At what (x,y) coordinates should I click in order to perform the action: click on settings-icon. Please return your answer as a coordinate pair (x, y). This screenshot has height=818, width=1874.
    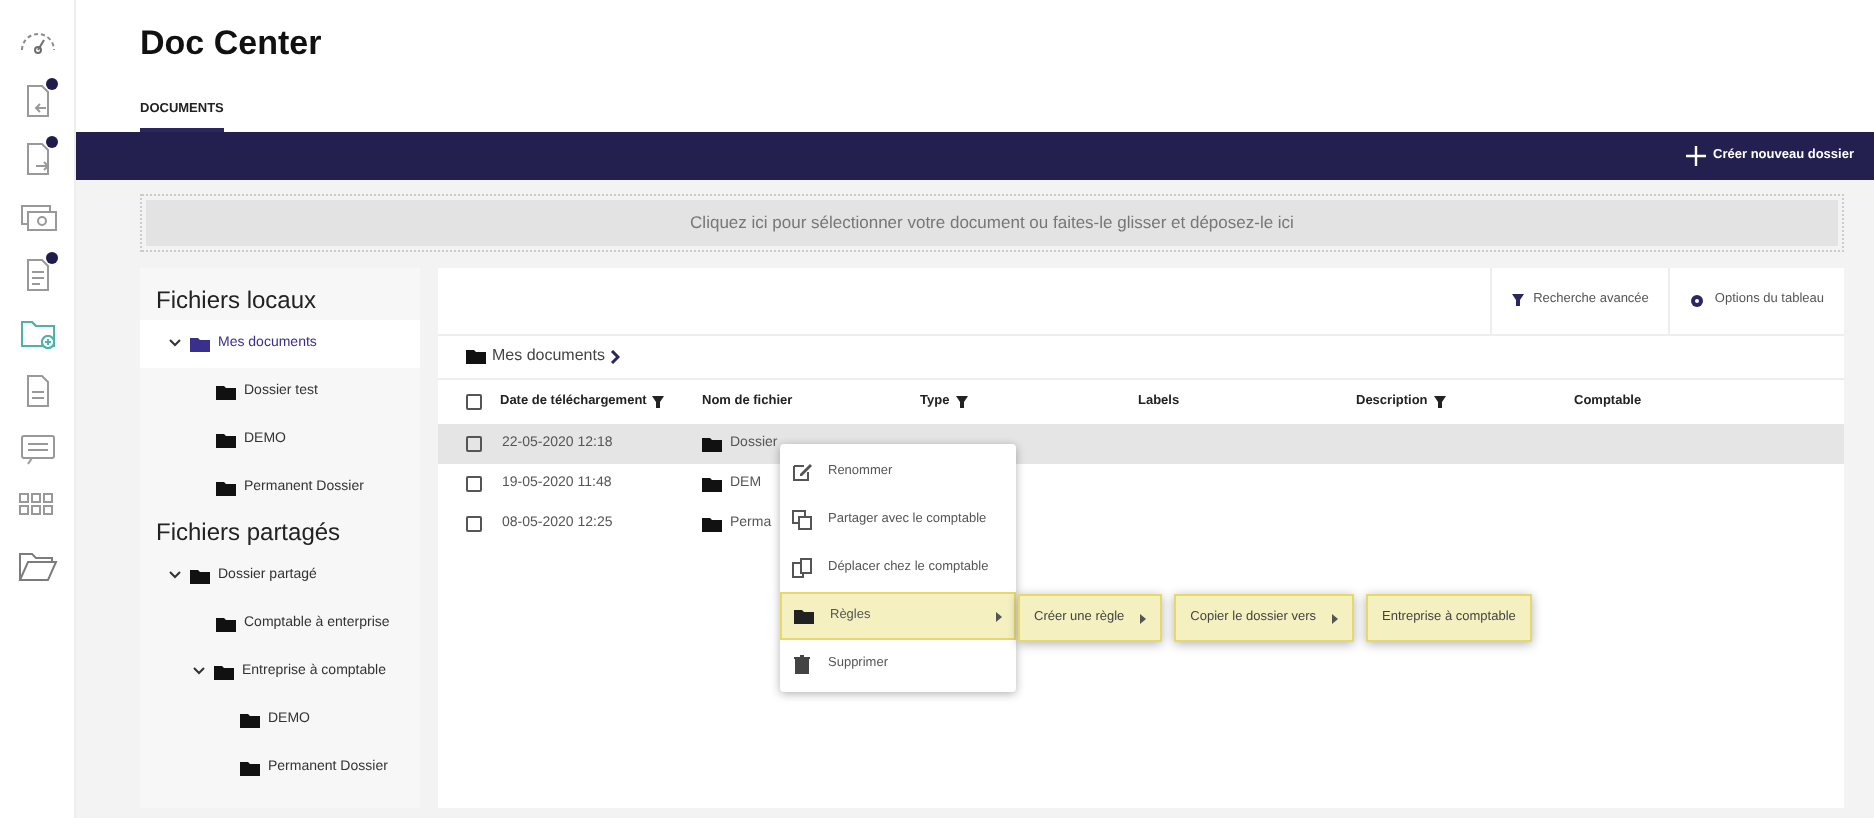
    Looking at the image, I should click on (1697, 300).